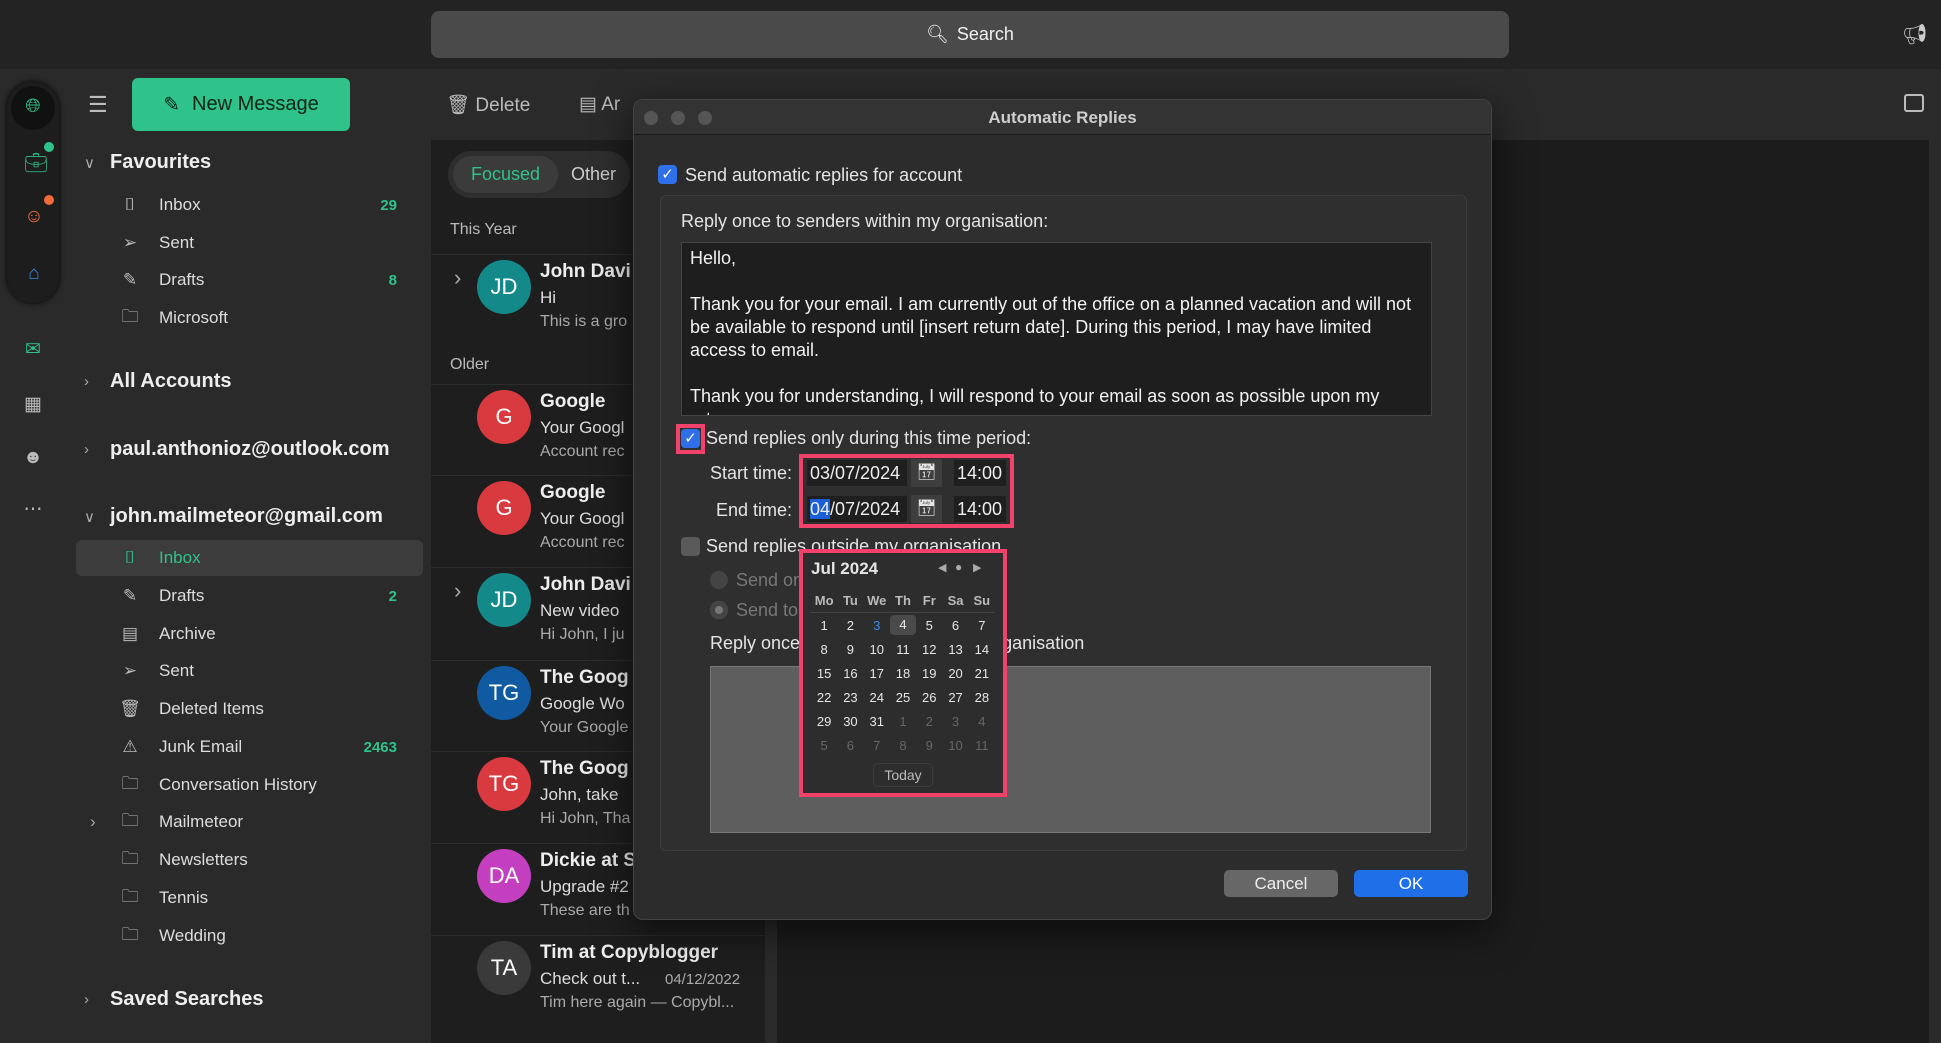 The image size is (1941, 1043). What do you see at coordinates (877, 721) in the screenshot?
I see `calendar-day: 31` at bounding box center [877, 721].